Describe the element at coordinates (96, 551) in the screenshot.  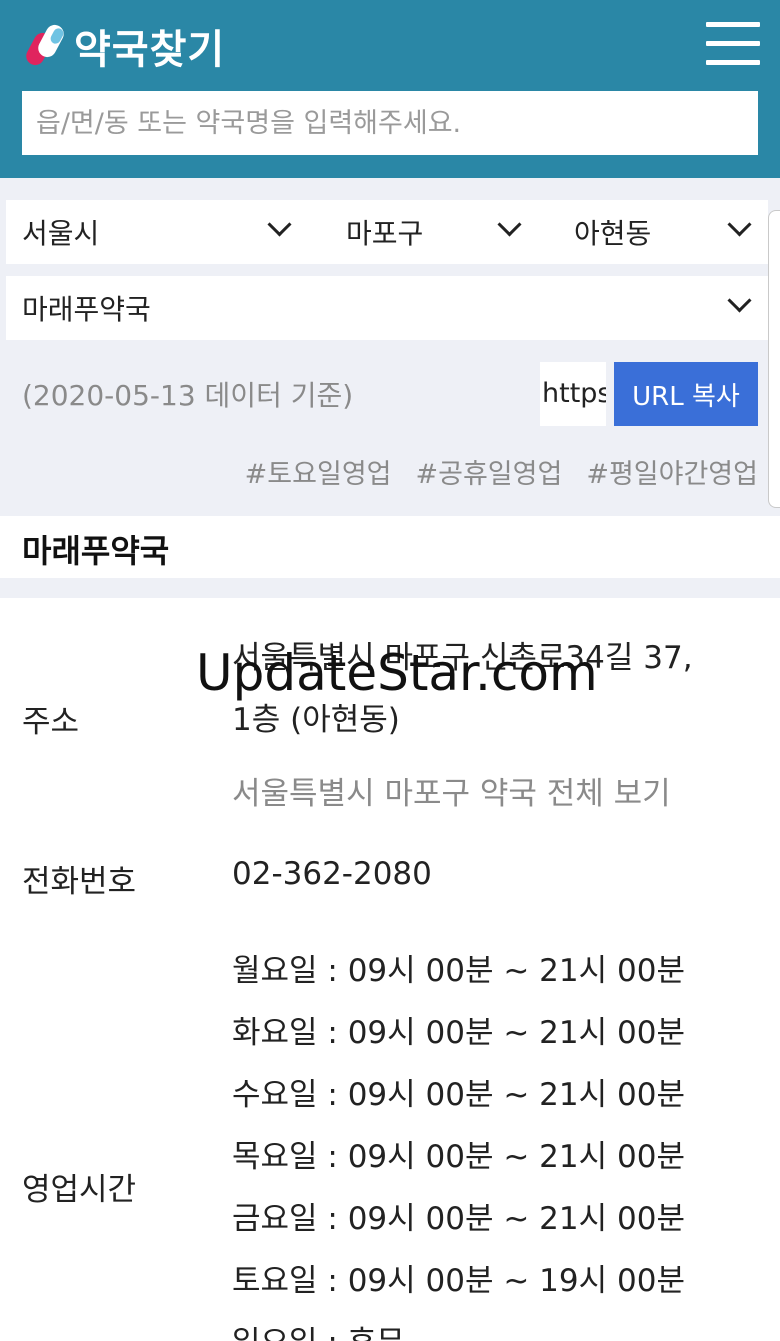
I see `pharmacy-name-heading: 마래푸약국` at that location.